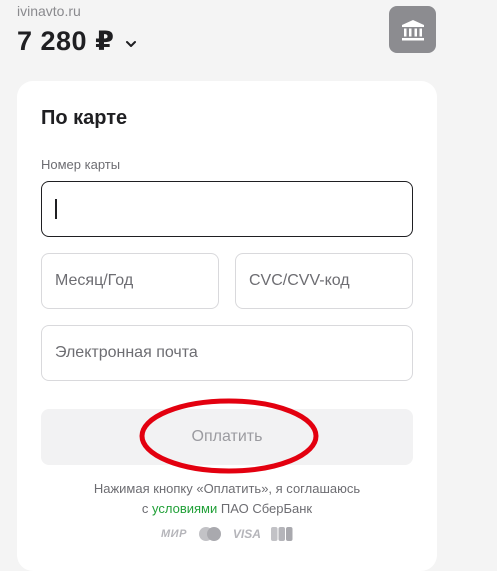 The height and width of the screenshot is (571, 497). I want to click on consent-prefix: с, so click(145, 508).